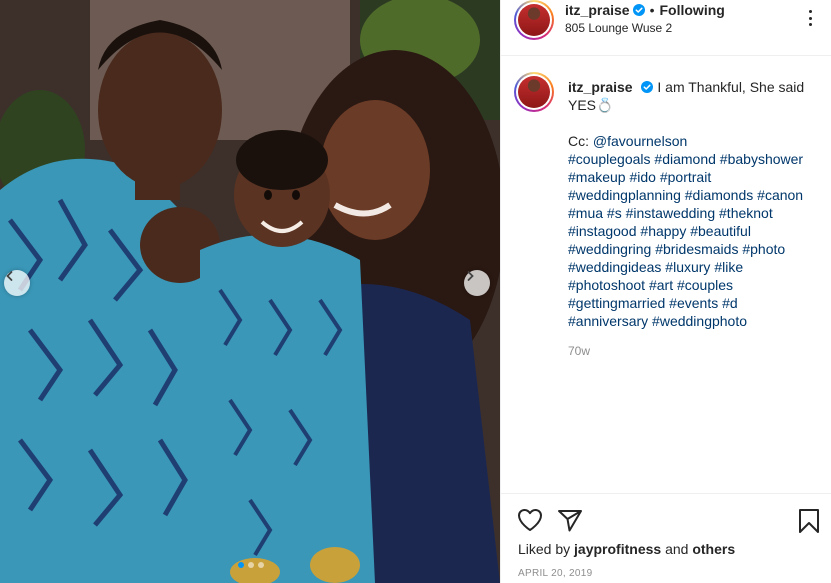  Describe the element at coordinates (809, 521) in the screenshot. I see `bookmark-icon` at that location.